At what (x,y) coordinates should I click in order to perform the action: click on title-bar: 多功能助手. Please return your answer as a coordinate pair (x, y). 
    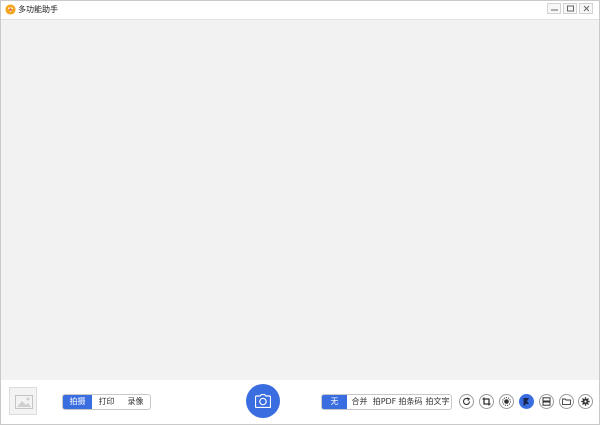
    Looking at the image, I should click on (300, 10).